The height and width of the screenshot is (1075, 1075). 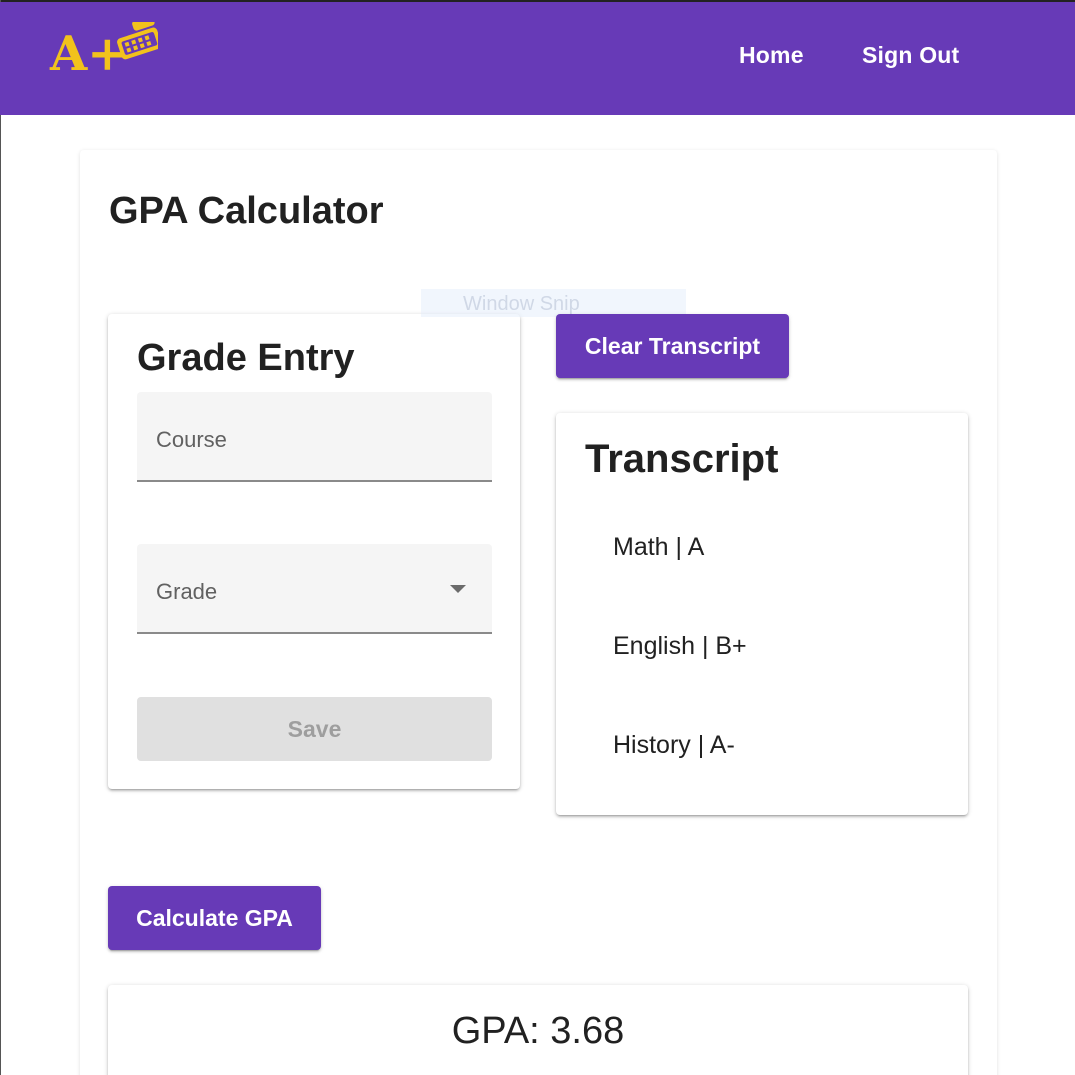 What do you see at coordinates (680, 646) in the screenshot?
I see `transcript-item: English | B+` at bounding box center [680, 646].